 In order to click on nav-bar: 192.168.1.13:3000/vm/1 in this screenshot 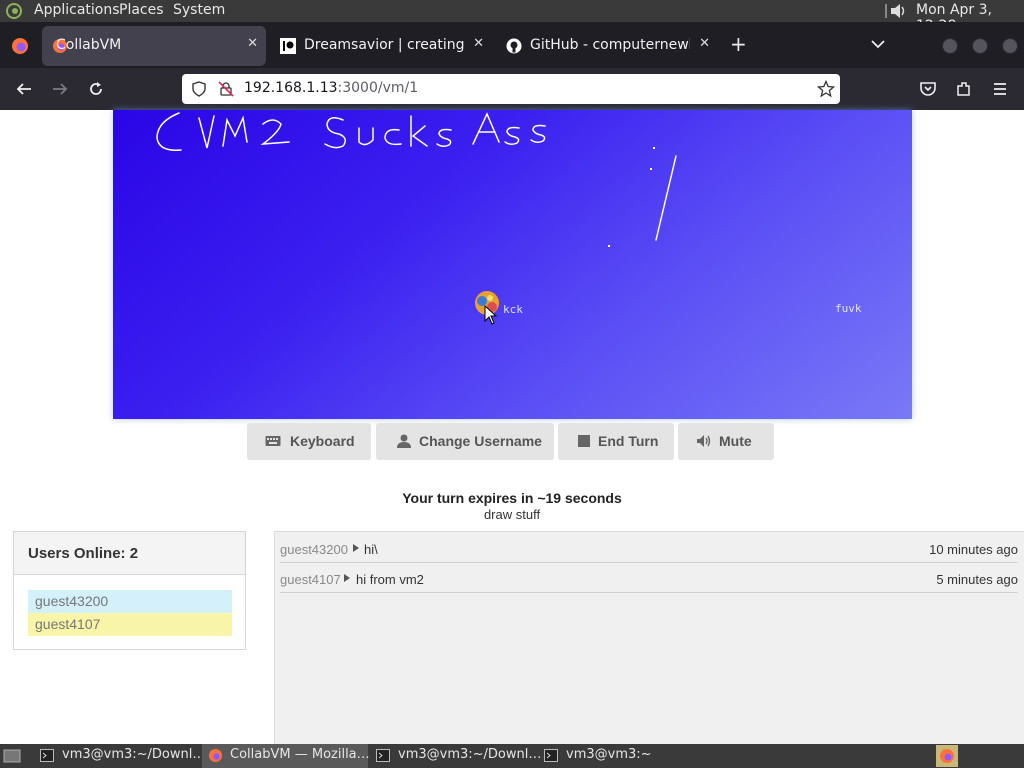, I will do `click(512, 89)`.